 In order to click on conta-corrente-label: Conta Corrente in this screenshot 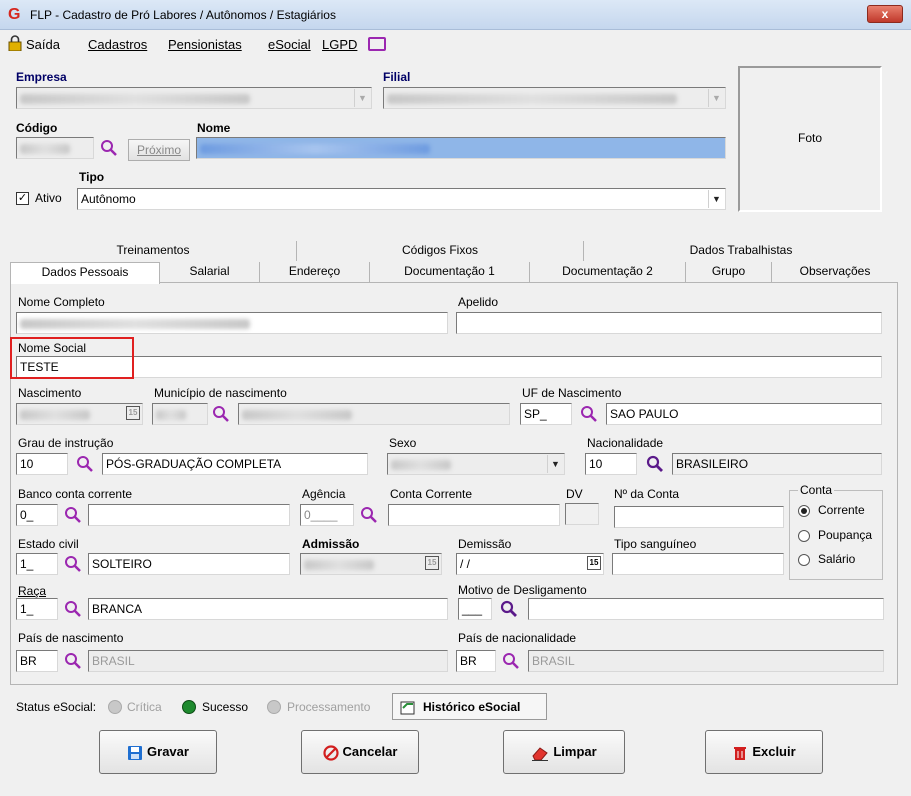, I will do `click(431, 494)`.